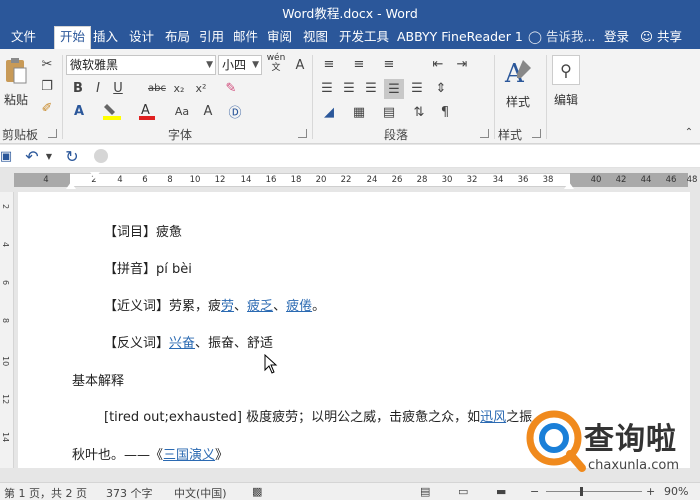 This screenshot has width=700, height=500. Describe the element at coordinates (141, 65) in the screenshot. I see `font-name-select: 微软雅黑 ▼` at that location.